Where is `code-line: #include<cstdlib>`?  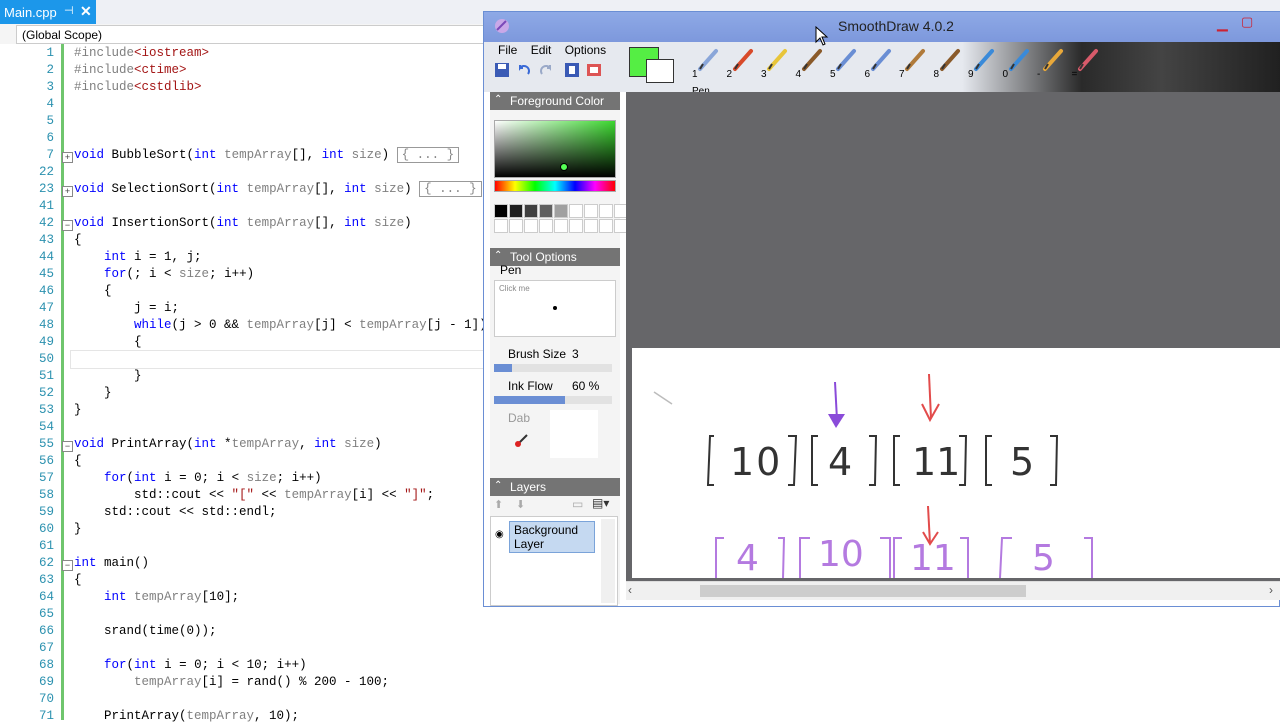 code-line: #include<cstdlib> is located at coordinates (138, 87).